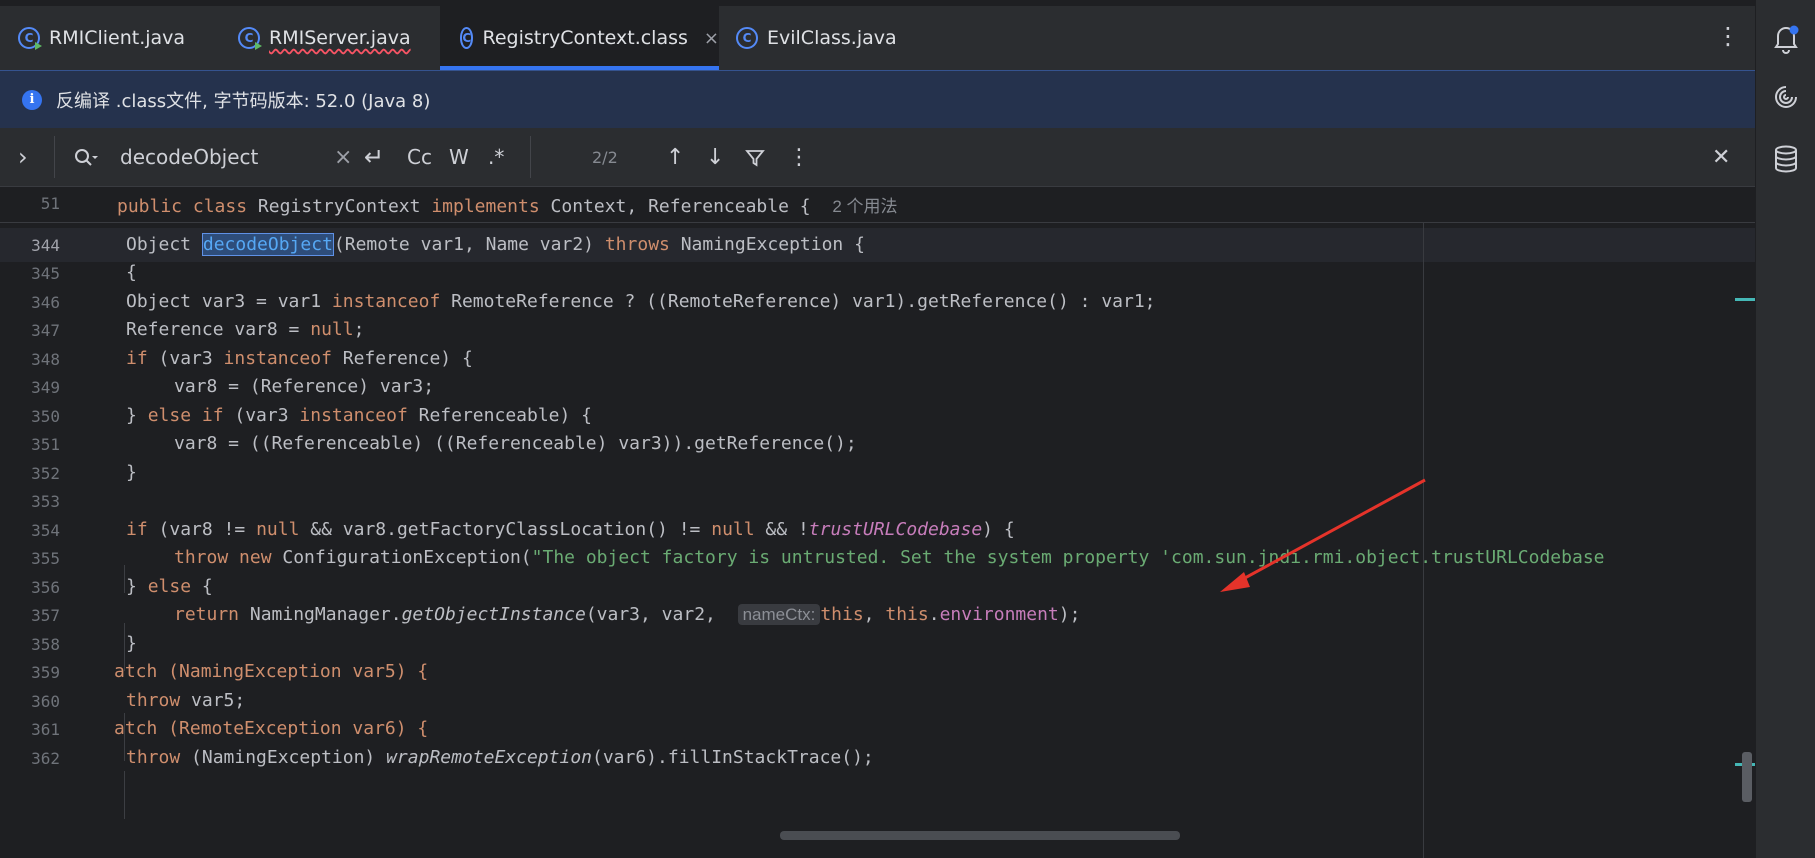  Describe the element at coordinates (304, 386) in the screenshot. I see `code-line: var8 = (Reference) var3;` at that location.